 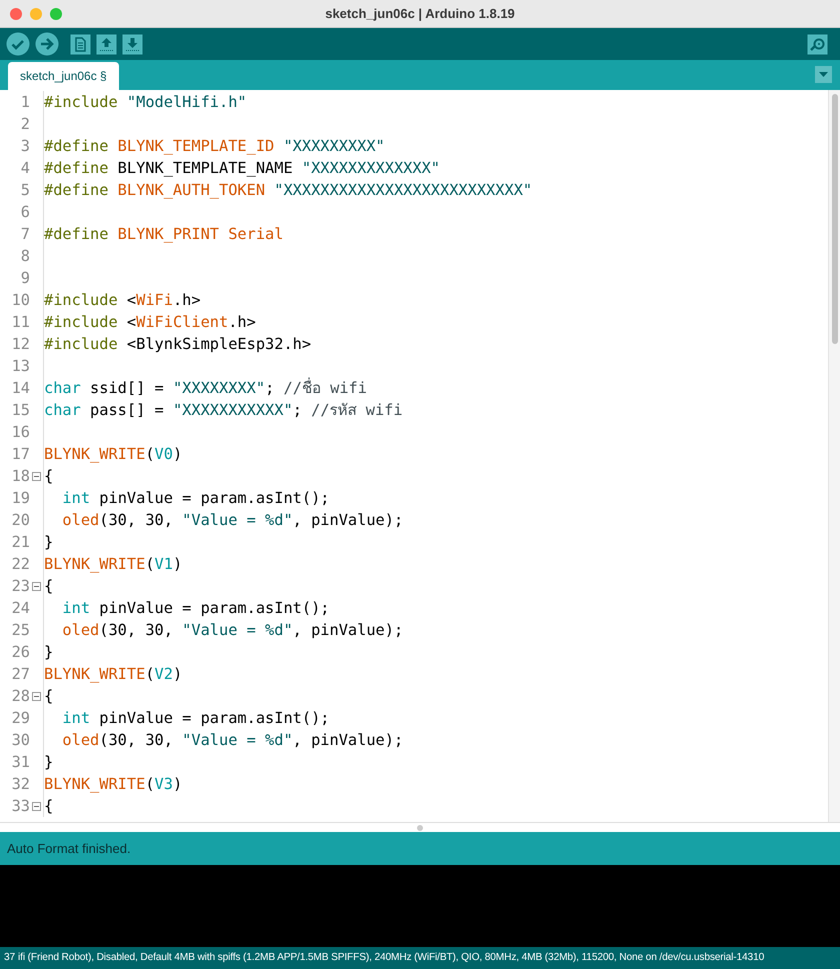 What do you see at coordinates (25, 256) in the screenshot?
I see `line-number: 8` at bounding box center [25, 256].